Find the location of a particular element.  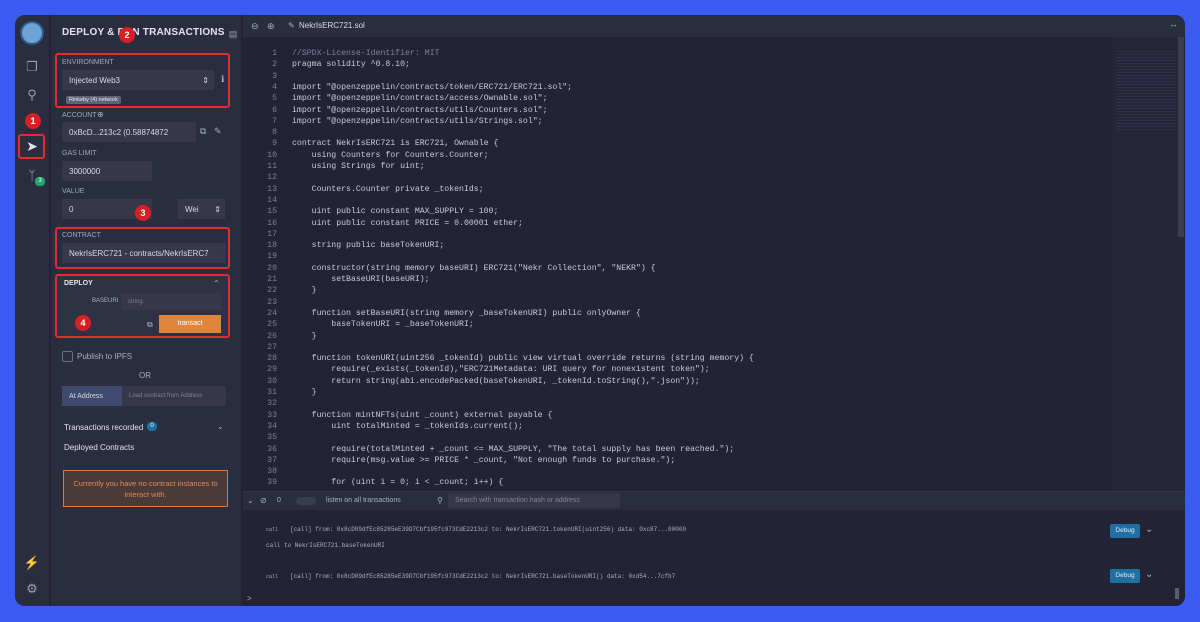

edit-icon: ✎ is located at coordinates (218, 131).